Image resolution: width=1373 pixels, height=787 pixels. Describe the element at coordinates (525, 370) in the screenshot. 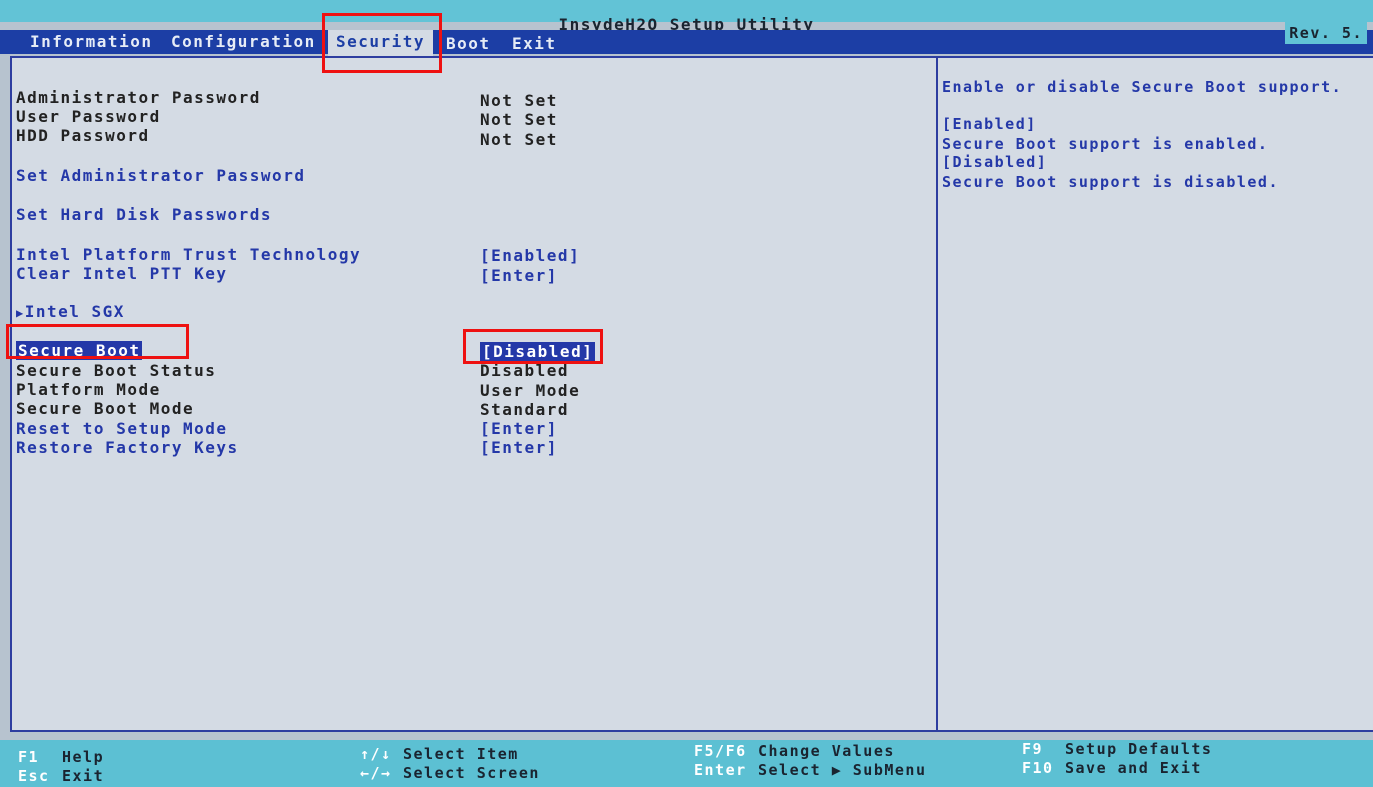

I see `secure-boot-status-value: Disabled` at that location.